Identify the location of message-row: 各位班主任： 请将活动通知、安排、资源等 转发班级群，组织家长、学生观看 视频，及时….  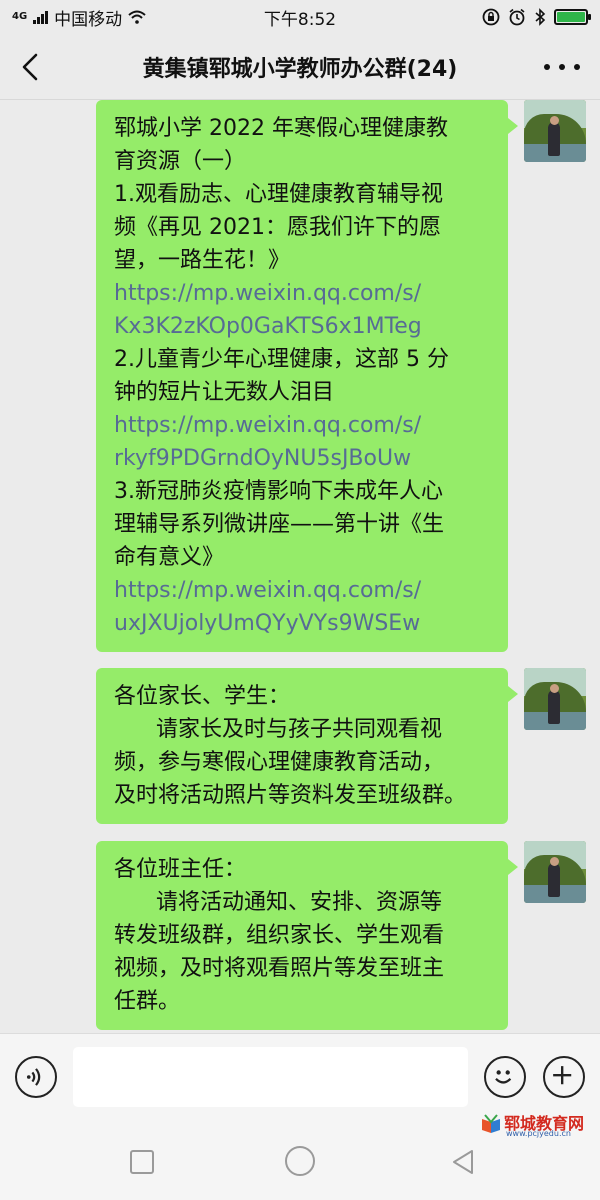
(341, 935).